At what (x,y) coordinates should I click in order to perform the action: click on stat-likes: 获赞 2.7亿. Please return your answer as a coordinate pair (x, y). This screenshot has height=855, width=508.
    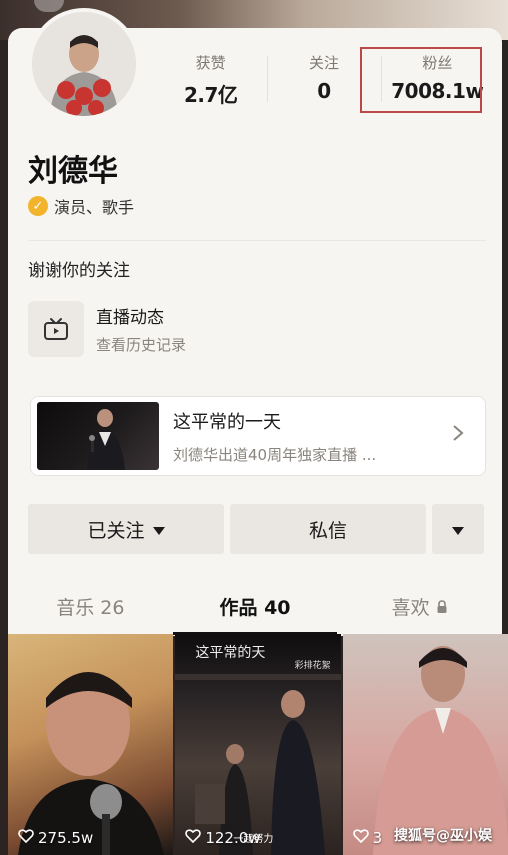
    Looking at the image, I should click on (210, 83).